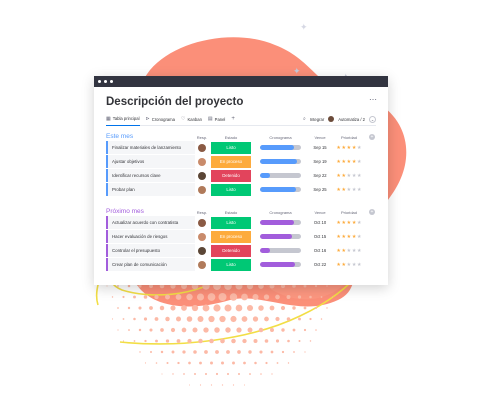  What do you see at coordinates (372, 212) in the screenshot?
I see `add-column-icon: +` at bounding box center [372, 212].